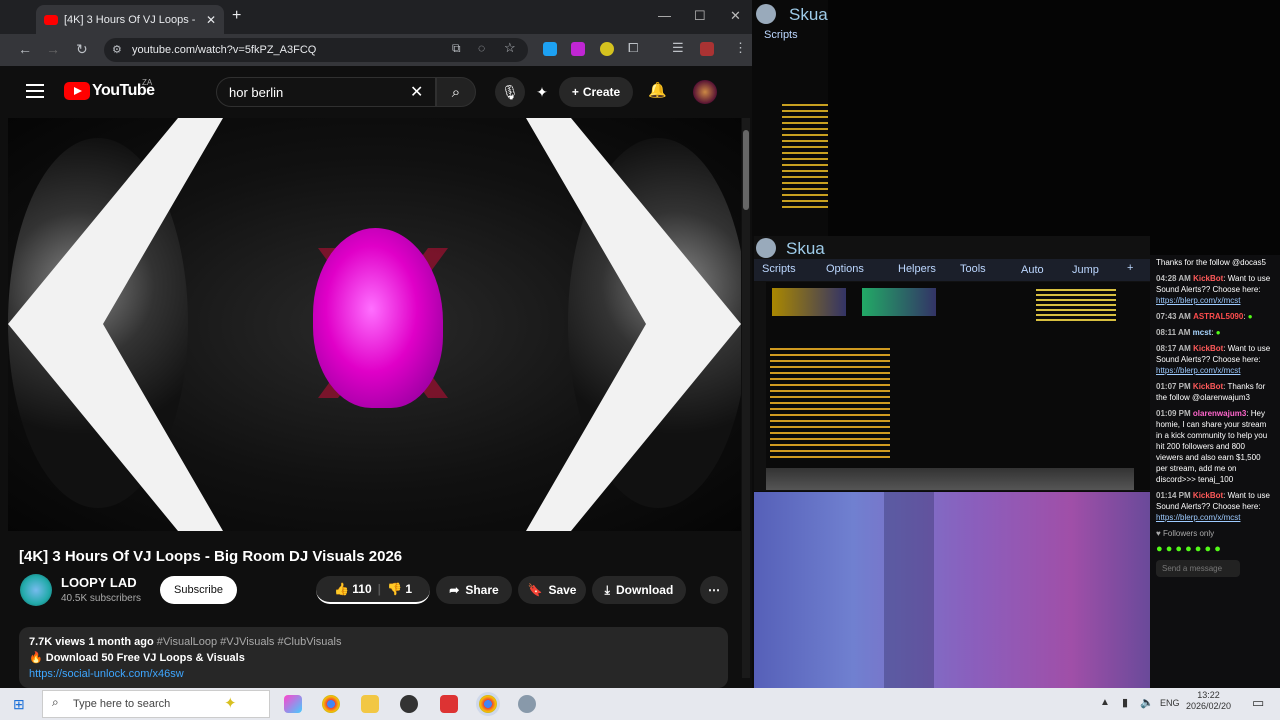  What do you see at coordinates (249, 642) in the screenshot?
I see `hashtags: #VisualLoop #VJVisuals #ClubVisuals` at bounding box center [249, 642].